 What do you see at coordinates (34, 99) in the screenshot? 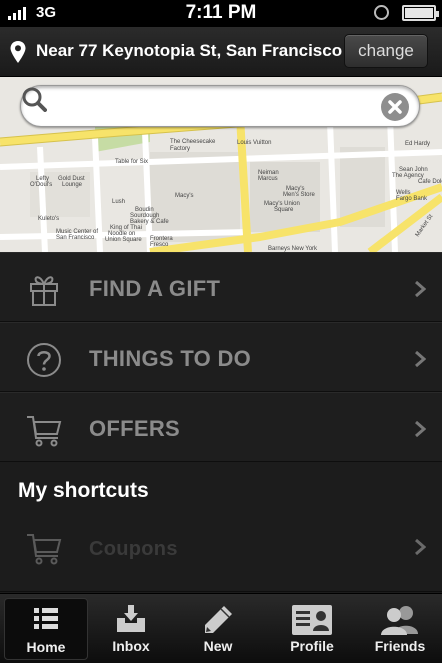
I see `search-icon` at bounding box center [34, 99].